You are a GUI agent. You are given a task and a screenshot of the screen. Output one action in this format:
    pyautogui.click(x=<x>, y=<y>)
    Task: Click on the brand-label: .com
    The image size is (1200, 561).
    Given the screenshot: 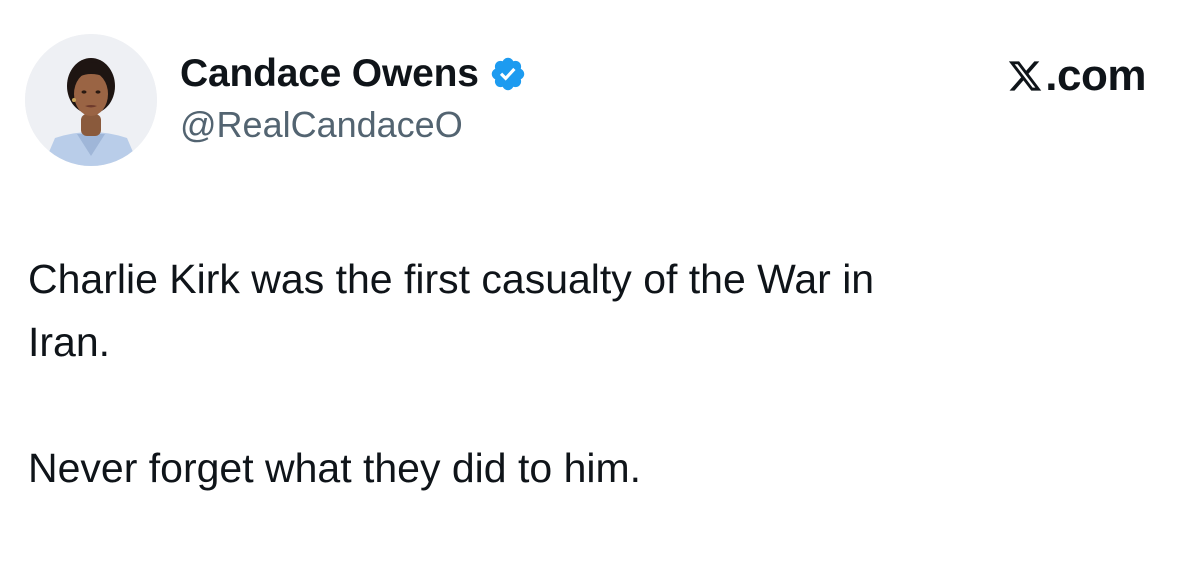 What is the action you would take?
    pyautogui.click(x=1095, y=75)
    